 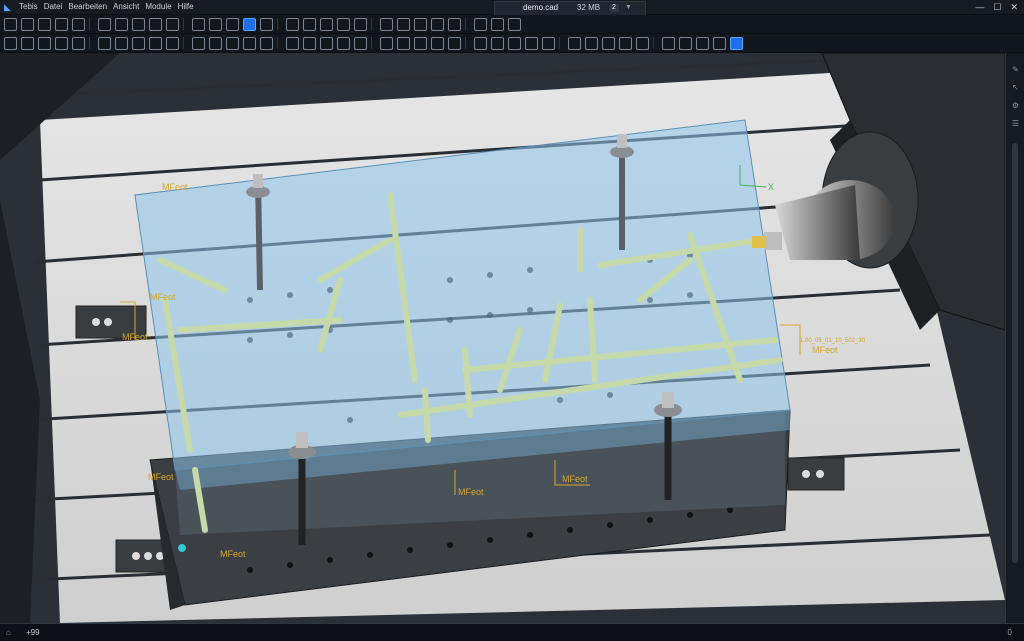 What do you see at coordinates (668, 43) in the screenshot?
I see `curve-6-icon` at bounding box center [668, 43].